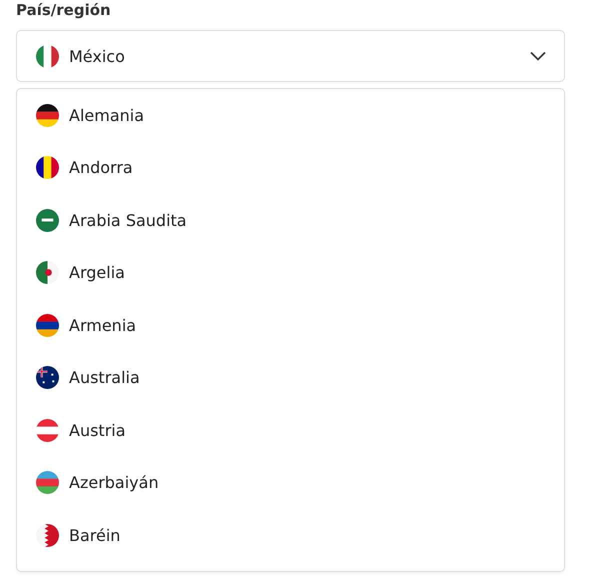 The image size is (593, 582). What do you see at coordinates (290, 220) in the screenshot?
I see `country-option: Arabia Saudita` at bounding box center [290, 220].